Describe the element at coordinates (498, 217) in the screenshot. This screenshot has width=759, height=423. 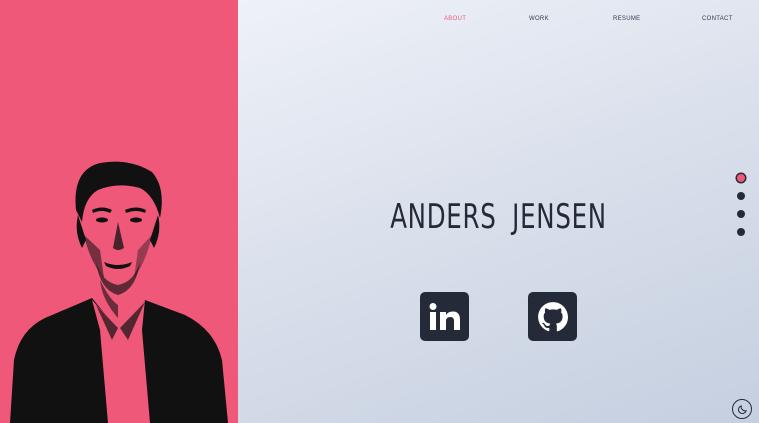
I see `hero-name: ANDERS JENSEN` at that location.